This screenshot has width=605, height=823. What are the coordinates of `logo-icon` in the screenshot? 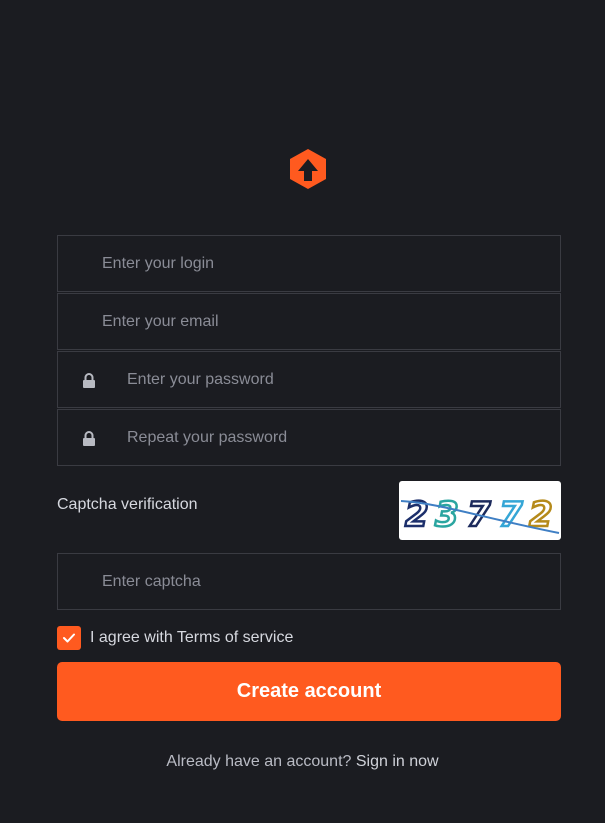 It's located at (308, 169).